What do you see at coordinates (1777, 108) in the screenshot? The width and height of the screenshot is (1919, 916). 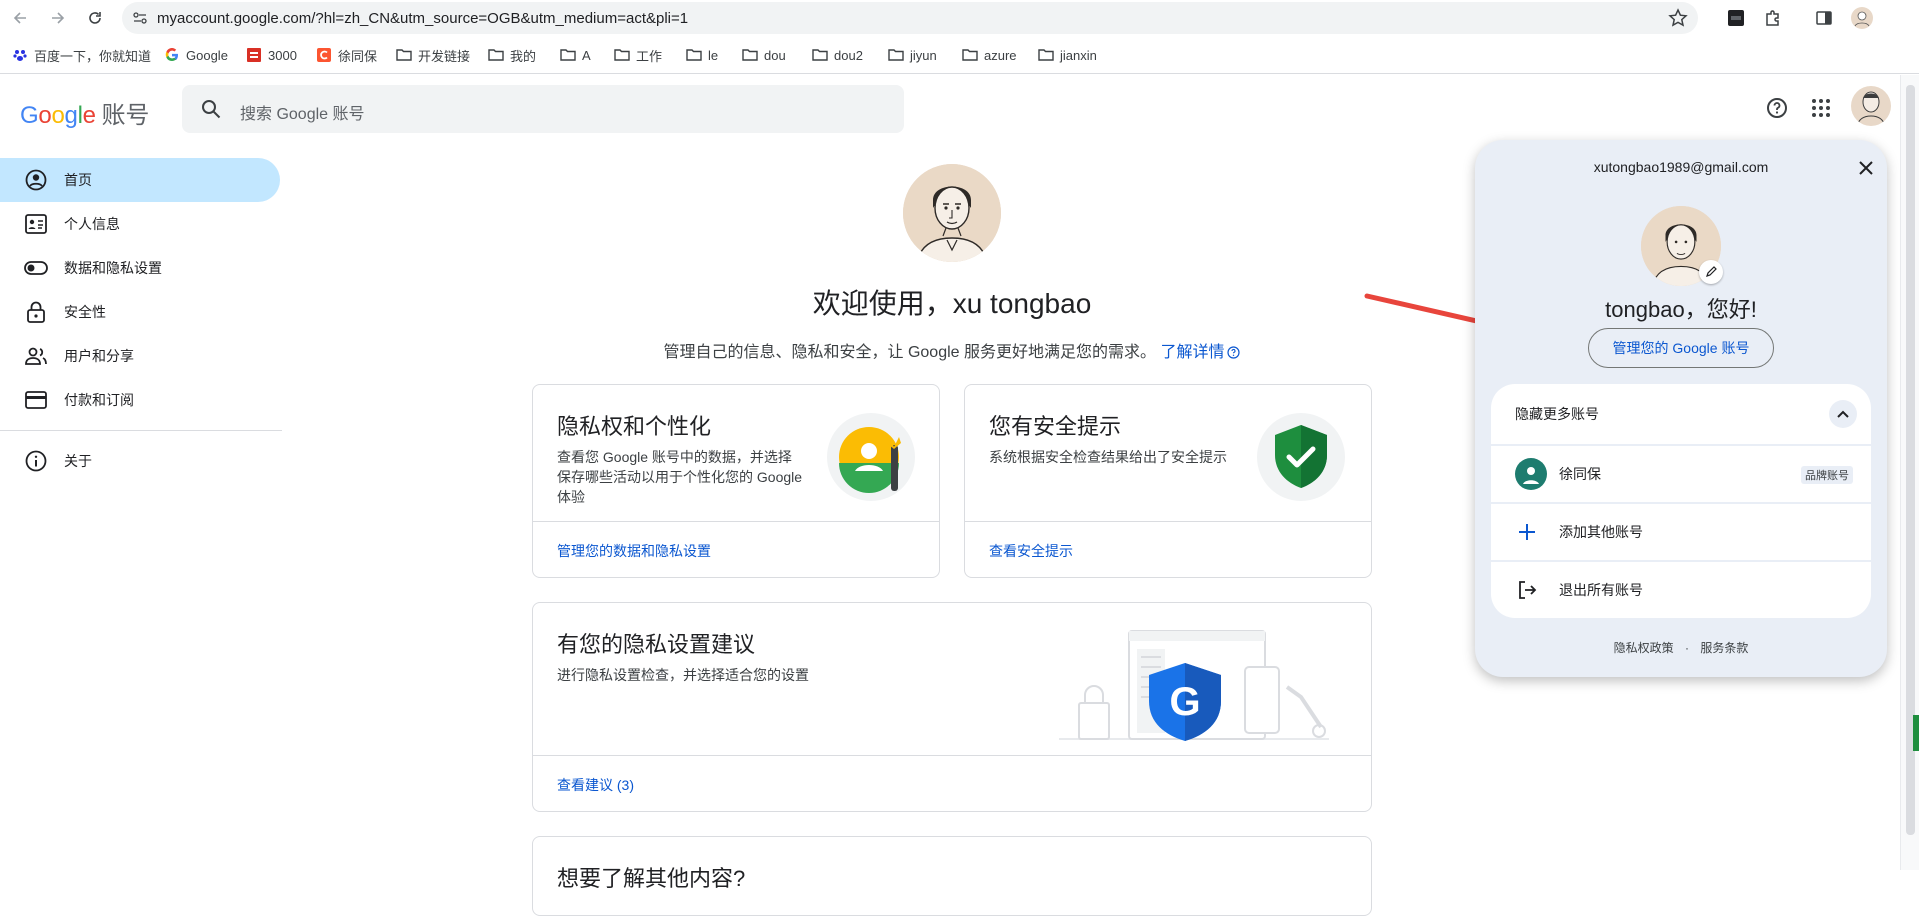 I see `help-button` at bounding box center [1777, 108].